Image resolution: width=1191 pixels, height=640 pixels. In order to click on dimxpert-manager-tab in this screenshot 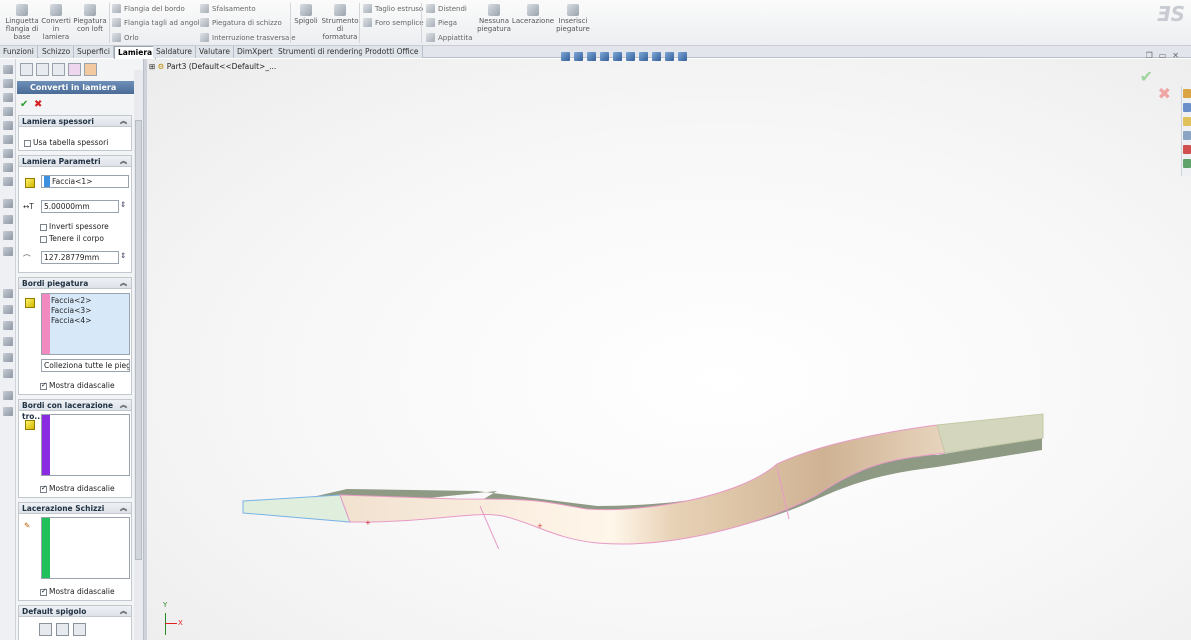, I will do `click(74, 69)`.